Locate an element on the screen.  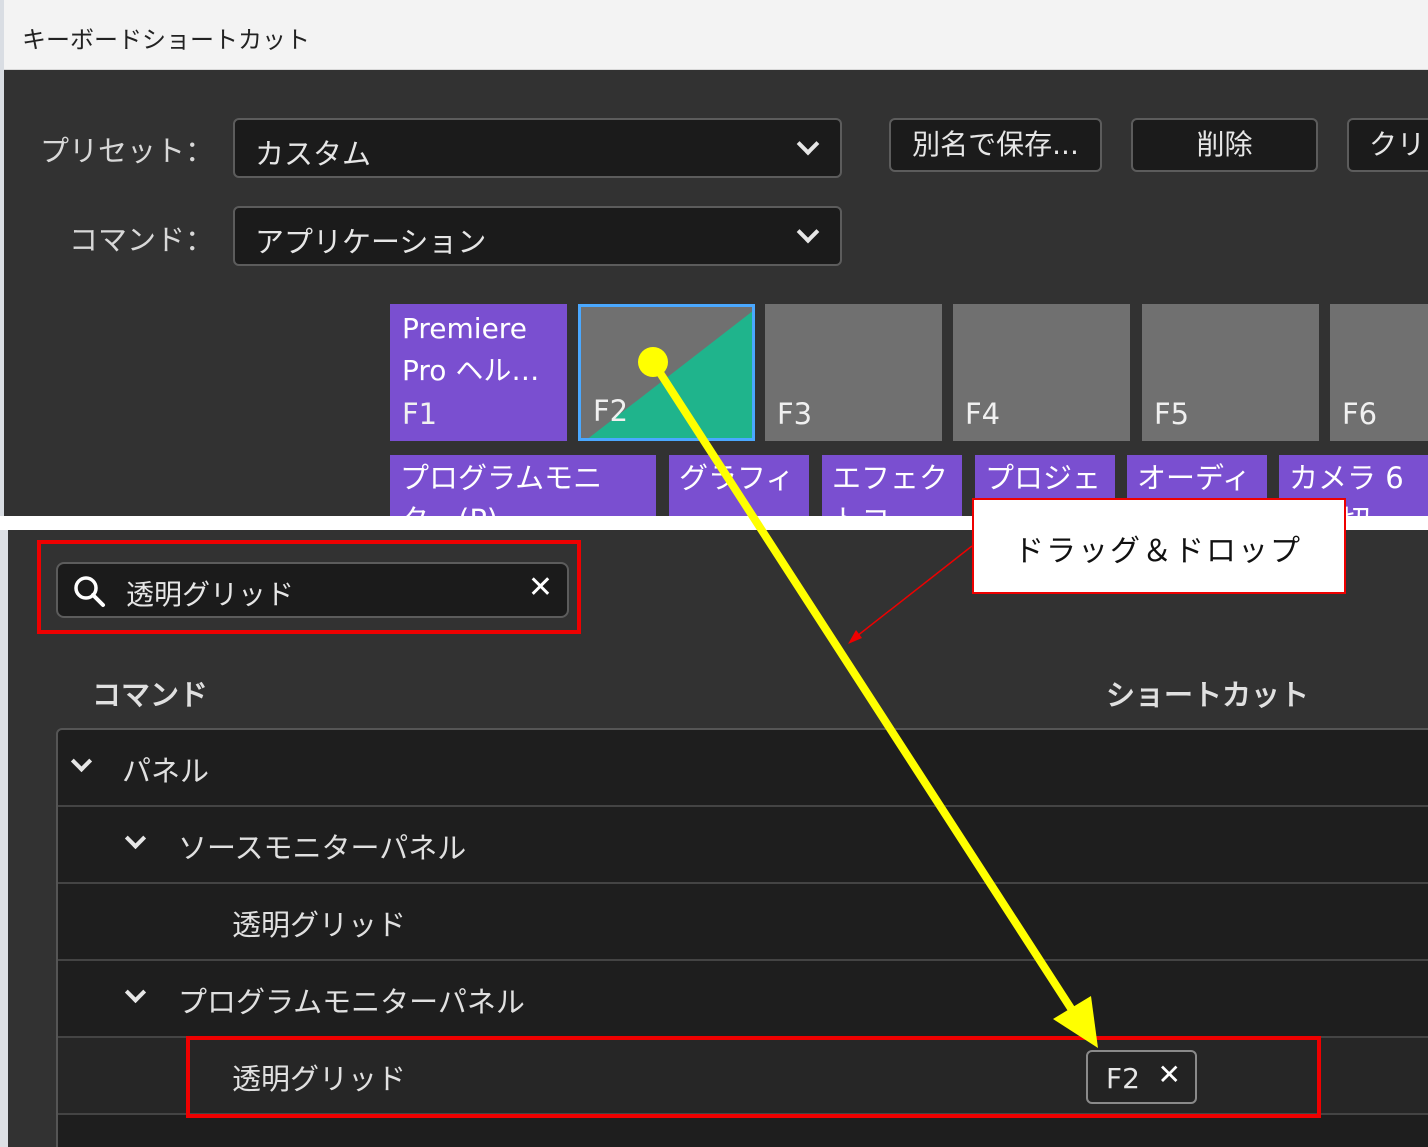
key-row2-6-line1: カメラ 6 is located at coordinates (1346, 478).